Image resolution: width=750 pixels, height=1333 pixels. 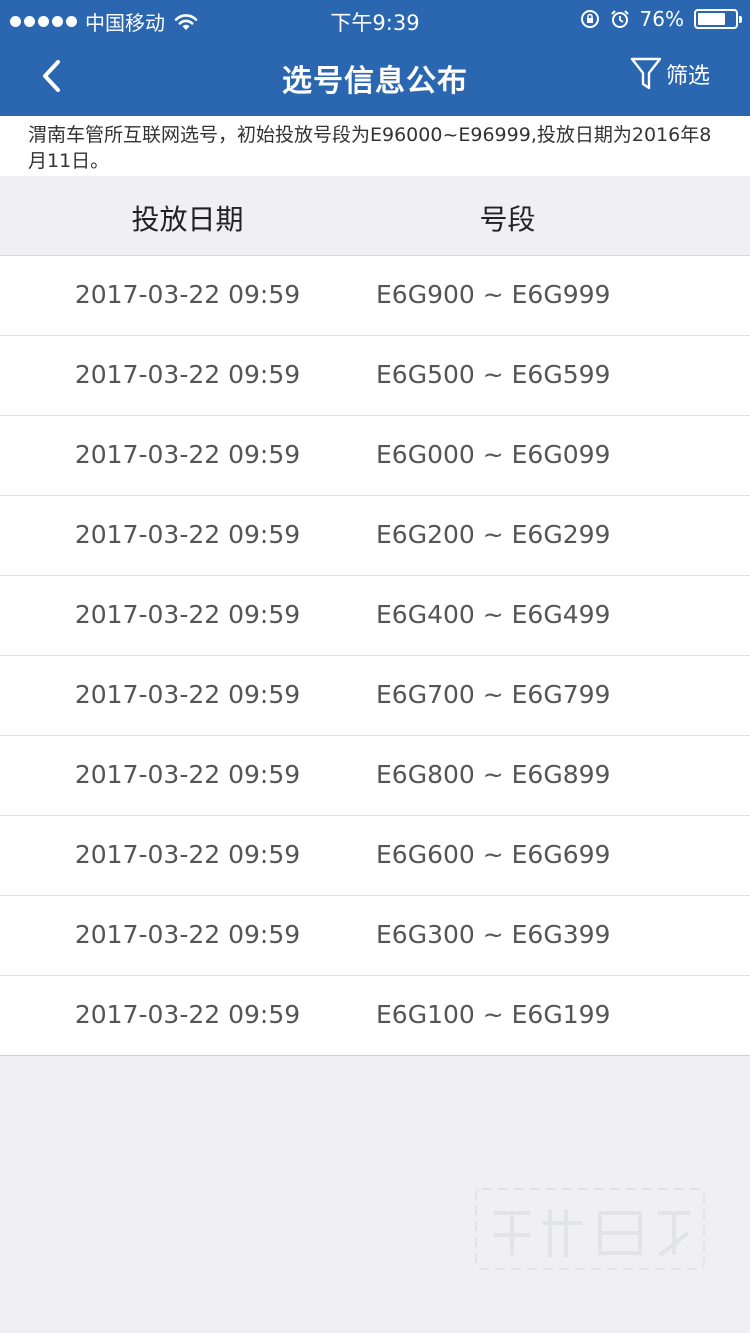 What do you see at coordinates (493, 374) in the screenshot?
I see `row-range: E6G500 ~ E6G599` at bounding box center [493, 374].